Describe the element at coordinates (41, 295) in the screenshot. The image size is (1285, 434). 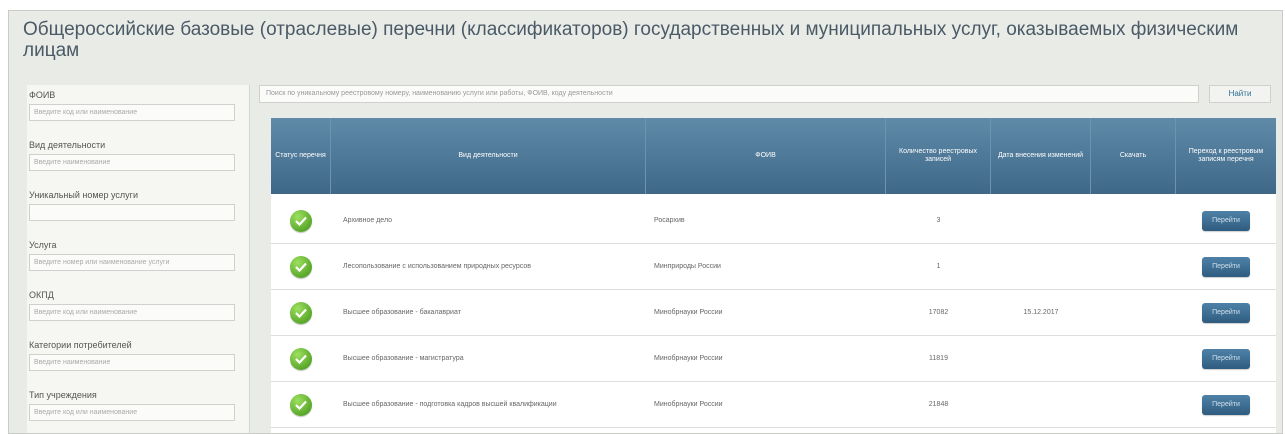
I see `filter-label: ОКПД` at that location.